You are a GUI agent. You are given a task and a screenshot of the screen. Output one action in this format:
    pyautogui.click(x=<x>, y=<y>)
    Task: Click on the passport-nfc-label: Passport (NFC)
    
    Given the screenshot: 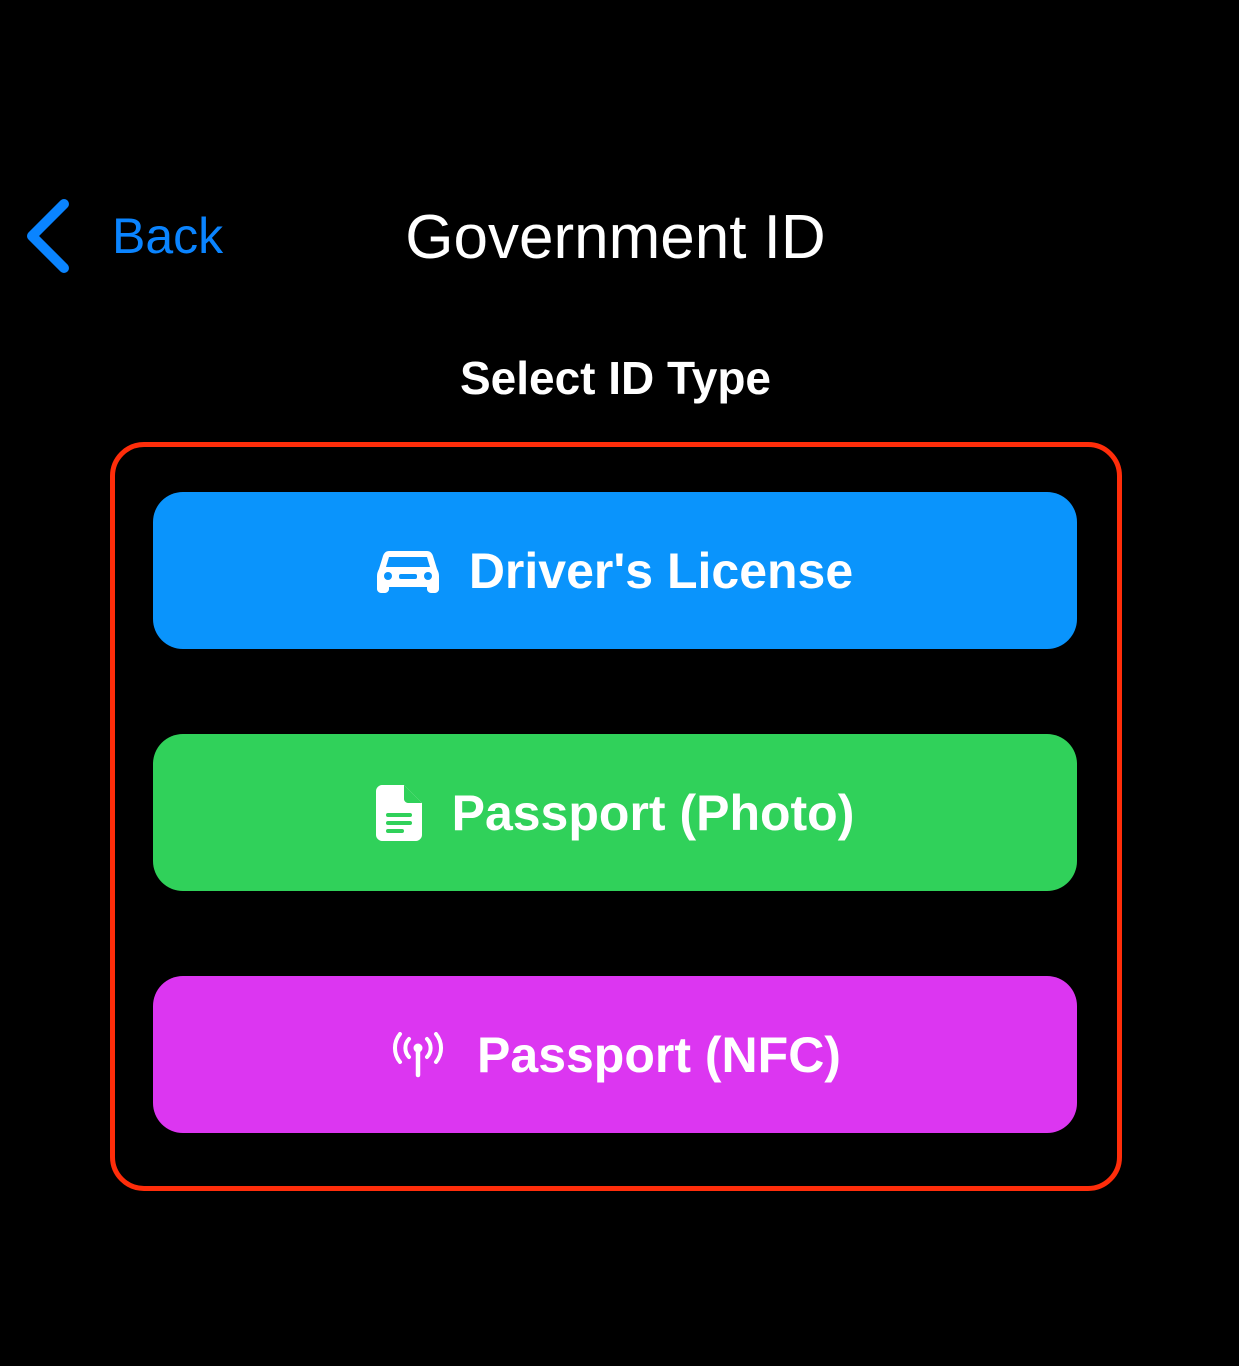 What is the action you would take?
    pyautogui.click(x=659, y=1054)
    